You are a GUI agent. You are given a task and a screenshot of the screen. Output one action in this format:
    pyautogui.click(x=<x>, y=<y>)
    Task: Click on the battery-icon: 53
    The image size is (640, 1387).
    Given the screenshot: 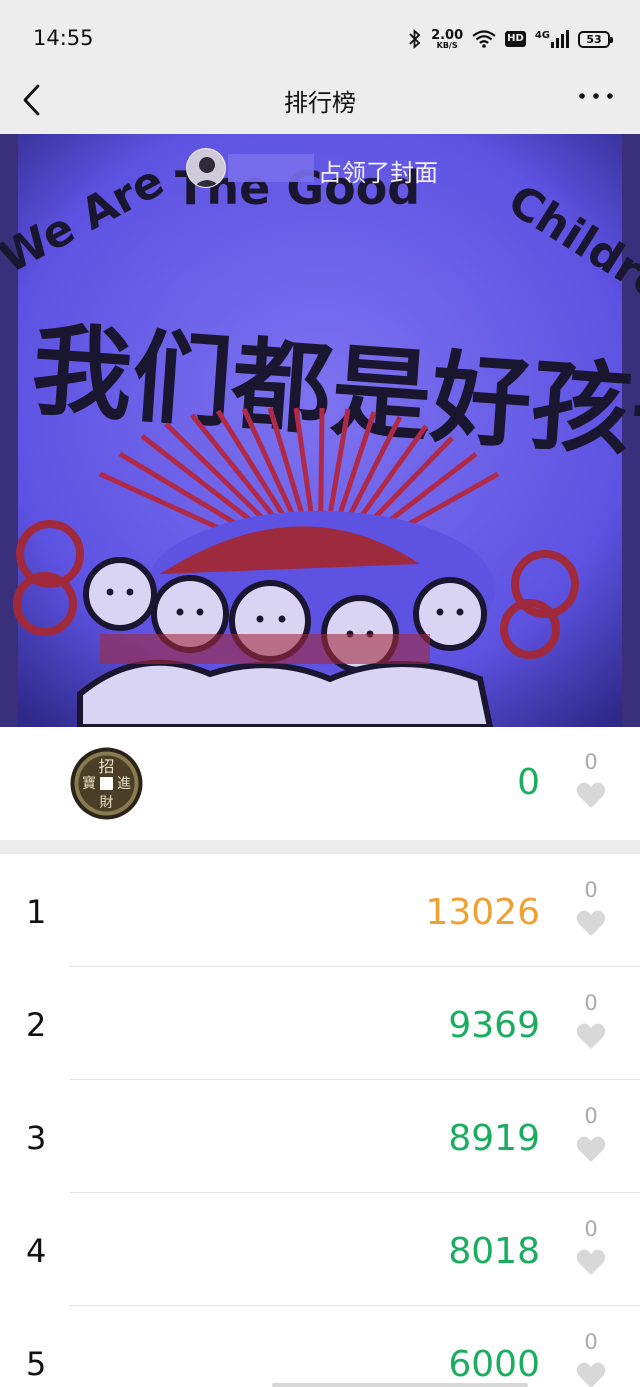 What is the action you would take?
    pyautogui.click(x=595, y=39)
    